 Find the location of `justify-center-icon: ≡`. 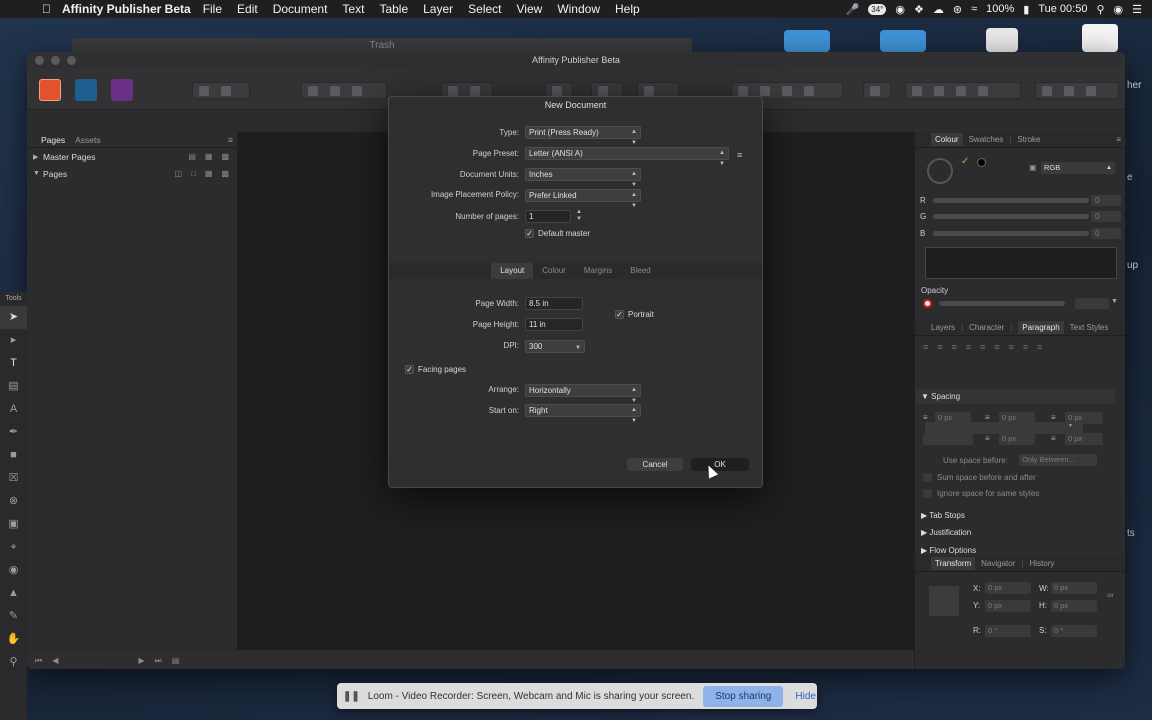

justify-center-icon: ≡ is located at coordinates (982, 347).